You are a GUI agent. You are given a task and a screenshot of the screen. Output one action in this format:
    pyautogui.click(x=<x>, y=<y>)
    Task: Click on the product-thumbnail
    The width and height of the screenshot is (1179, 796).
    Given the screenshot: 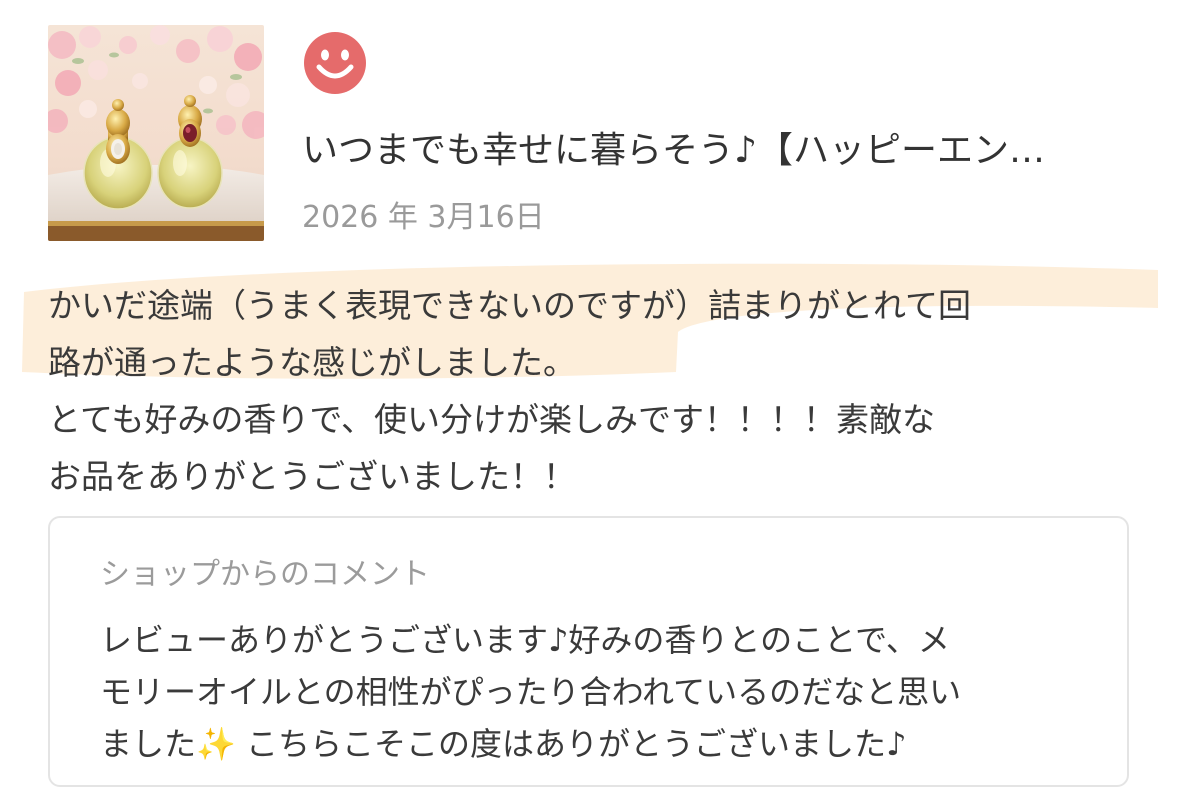 What is the action you would take?
    pyautogui.click(x=156, y=133)
    